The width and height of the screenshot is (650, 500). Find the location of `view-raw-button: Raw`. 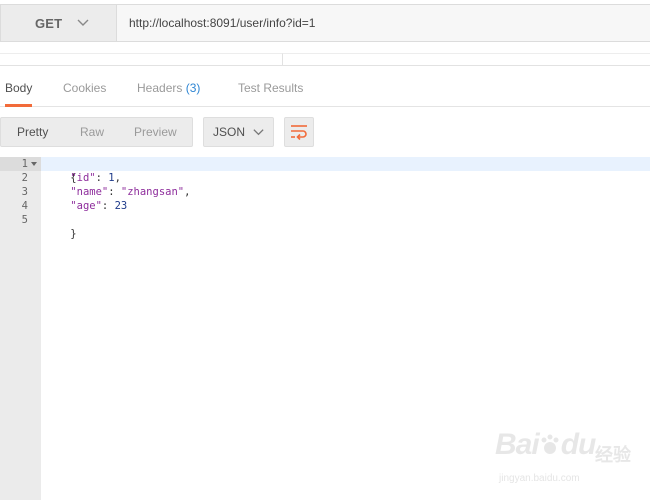

view-raw-button: Raw is located at coordinates (92, 132).